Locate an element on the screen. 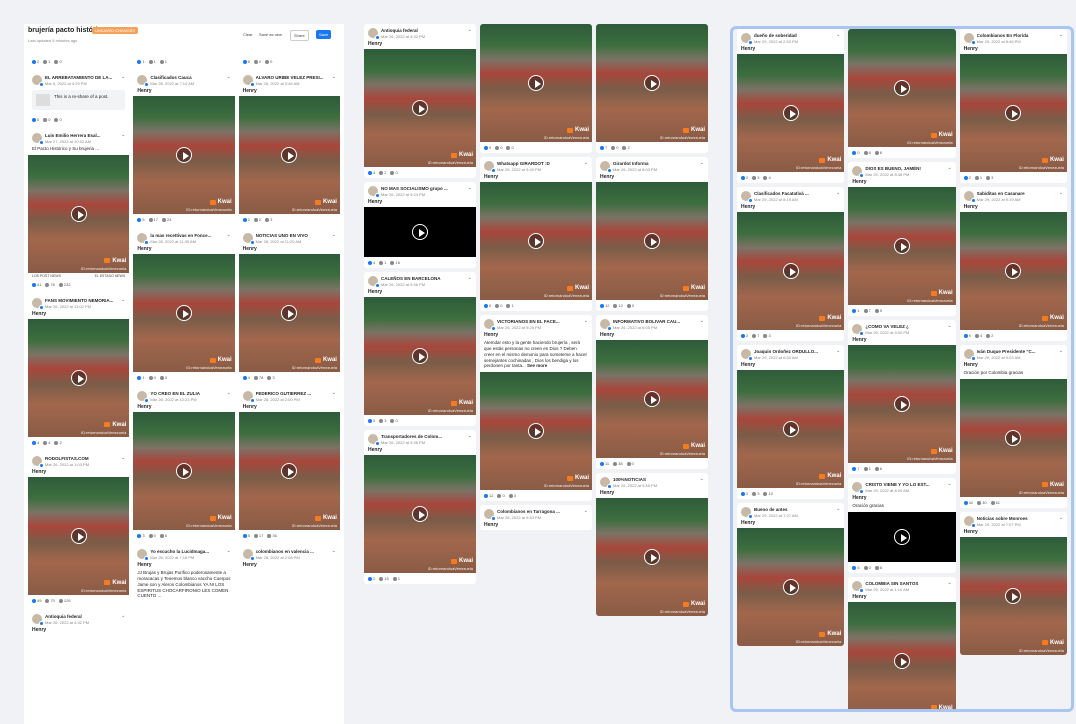 The width and height of the screenshot is (1076, 724). shares-count: 16 is located at coordinates (395, 262).